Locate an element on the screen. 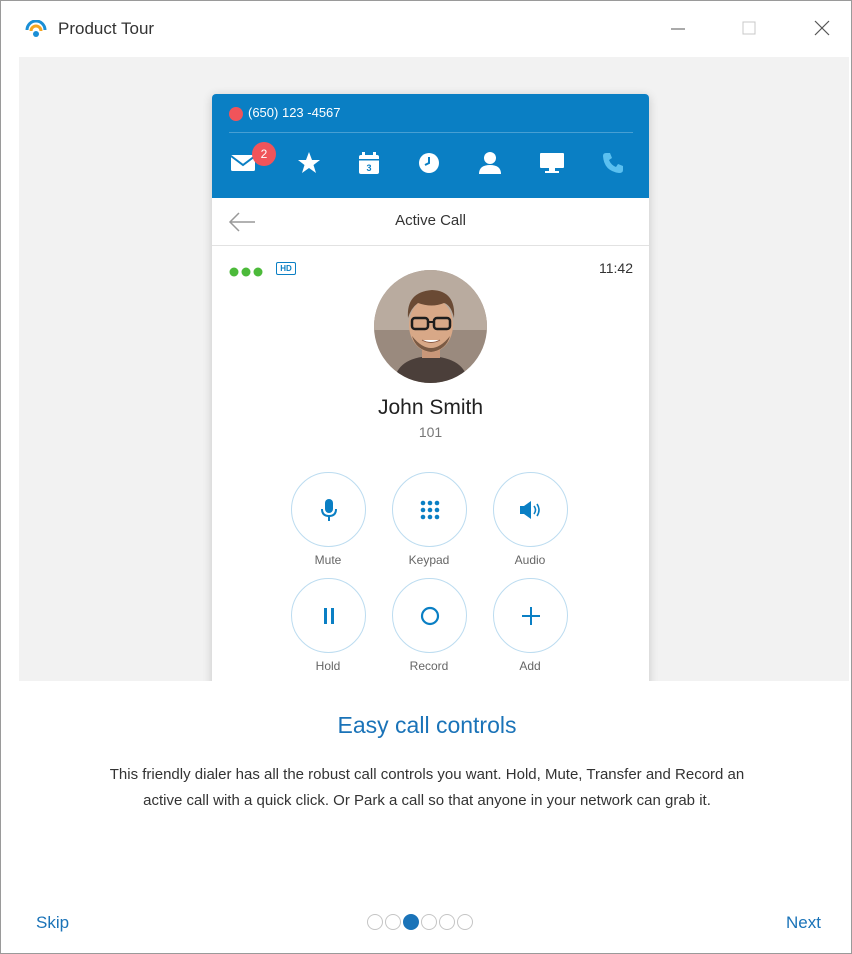  mute-label: Mute is located at coordinates (328, 560).